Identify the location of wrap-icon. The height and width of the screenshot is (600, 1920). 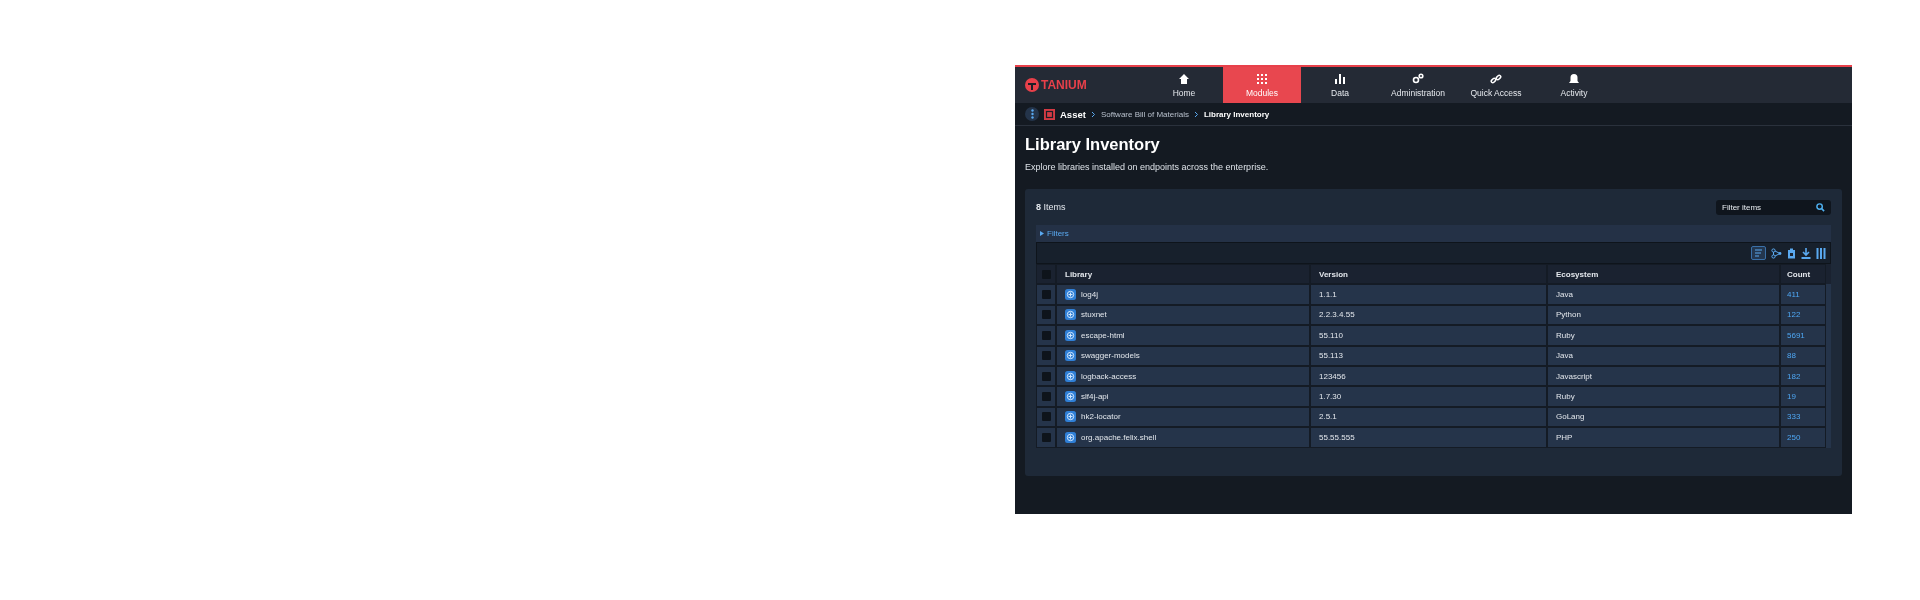
(1758, 253).